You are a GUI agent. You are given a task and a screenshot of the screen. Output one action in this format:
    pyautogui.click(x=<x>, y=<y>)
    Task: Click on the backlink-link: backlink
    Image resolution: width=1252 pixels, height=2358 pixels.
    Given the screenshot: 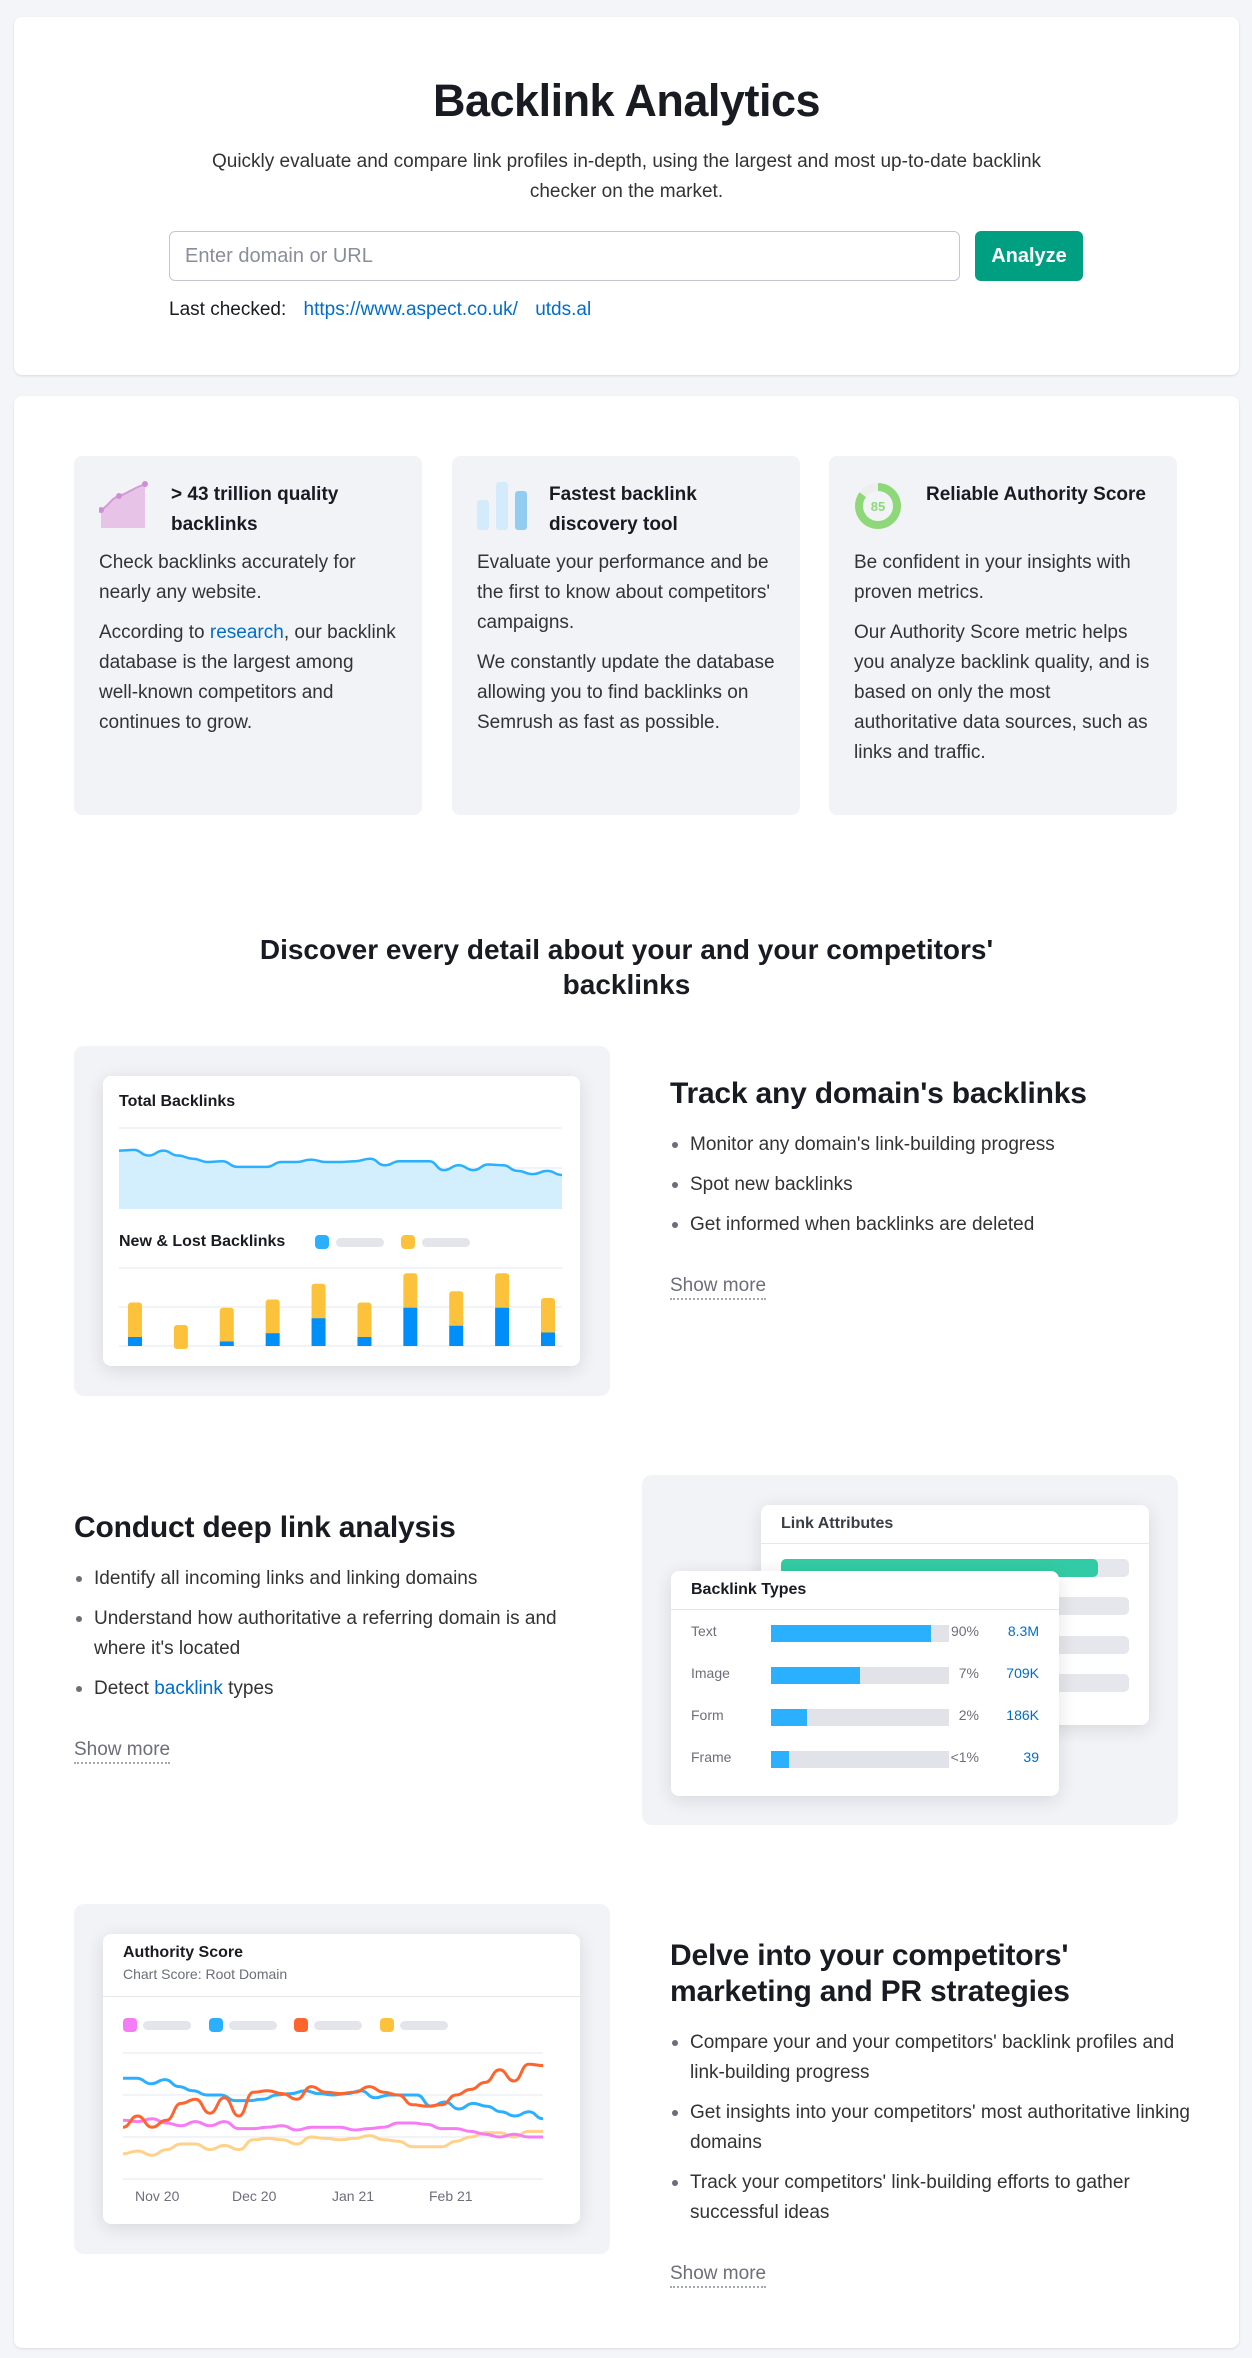 What is the action you would take?
    pyautogui.click(x=188, y=1688)
    